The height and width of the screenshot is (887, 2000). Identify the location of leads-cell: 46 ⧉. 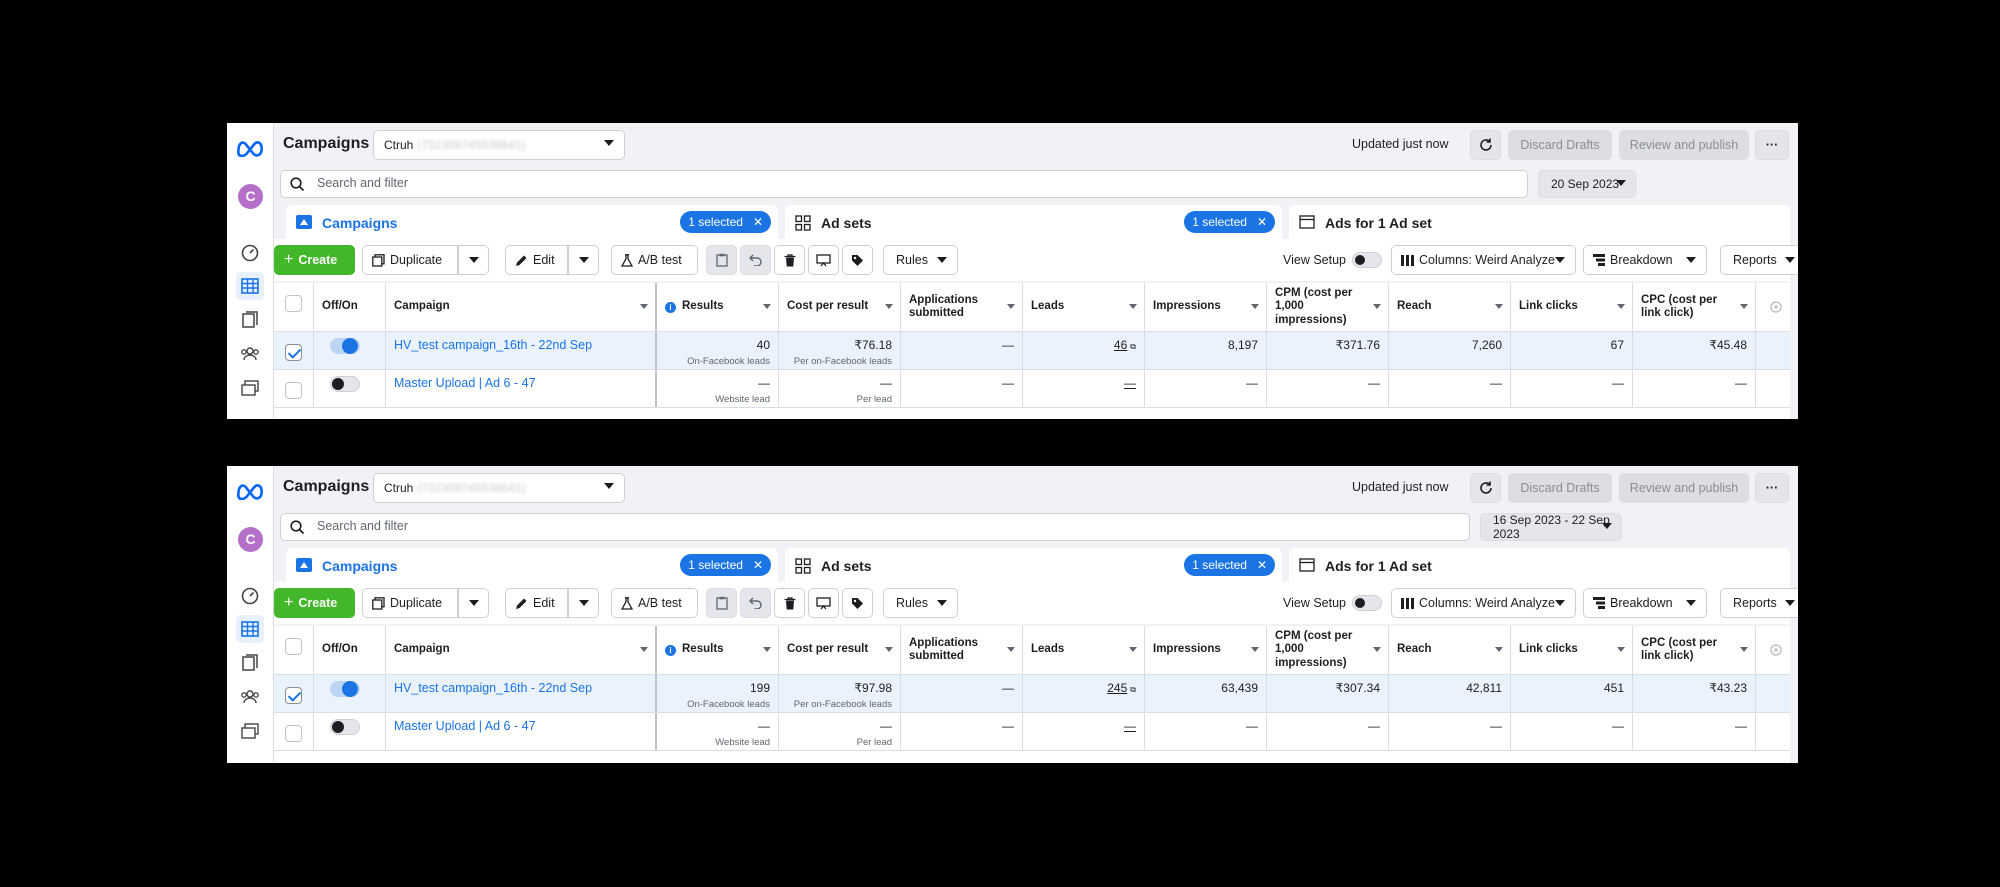
(1084, 350).